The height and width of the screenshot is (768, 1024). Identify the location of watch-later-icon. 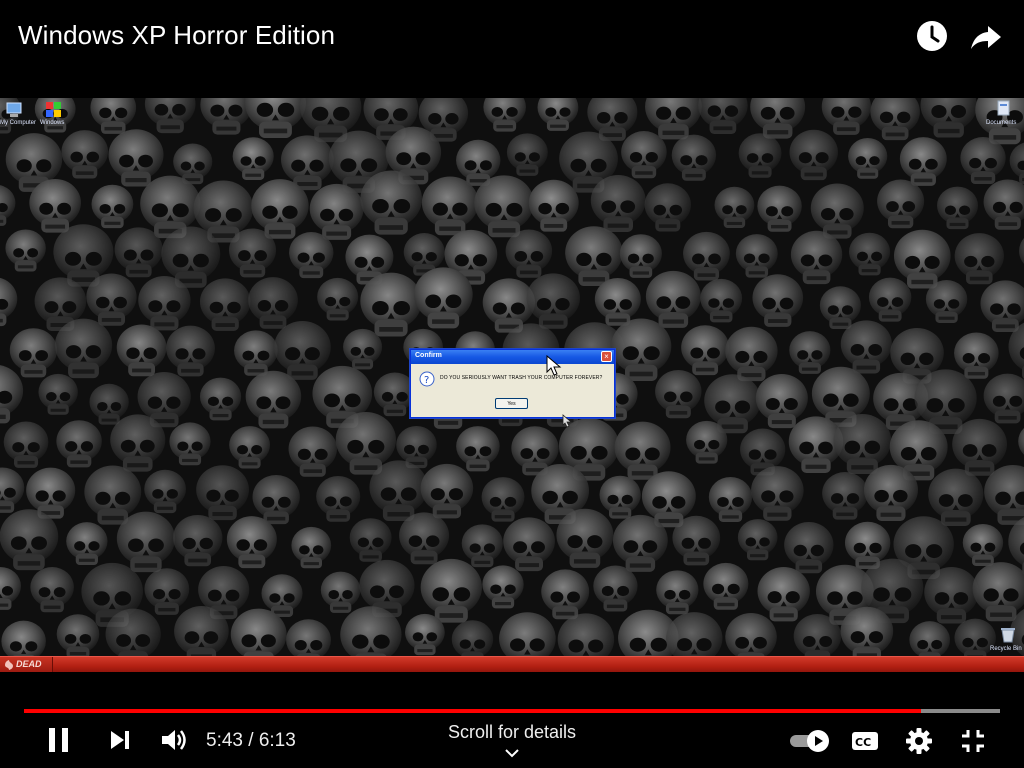
(932, 36).